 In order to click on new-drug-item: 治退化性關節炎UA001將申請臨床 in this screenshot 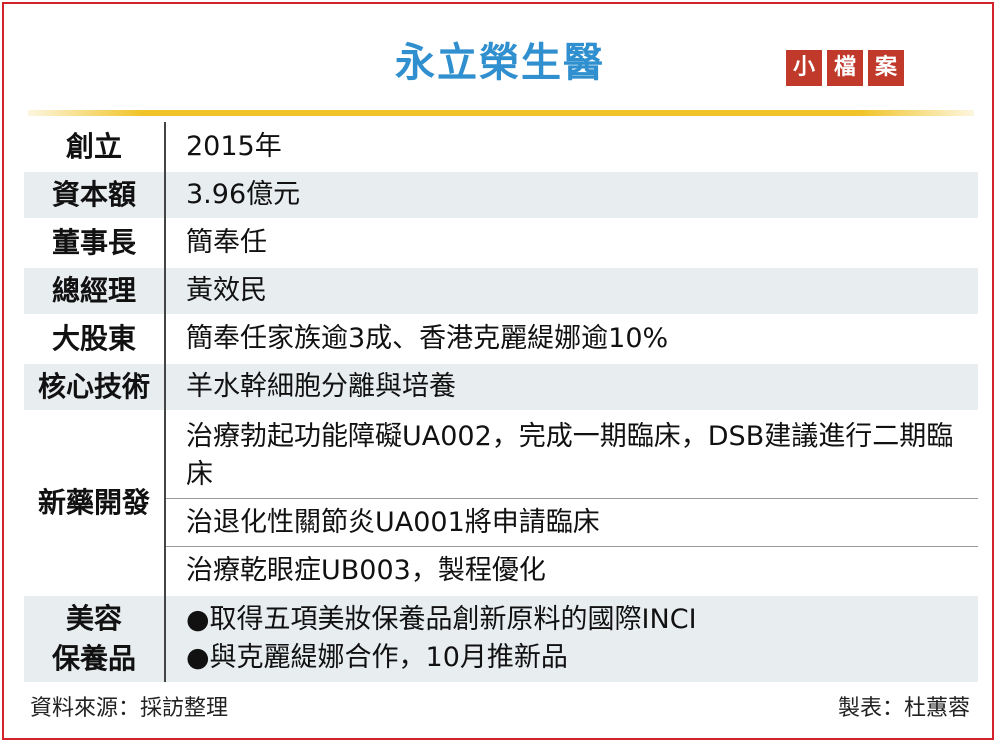, I will do `click(572, 523)`.